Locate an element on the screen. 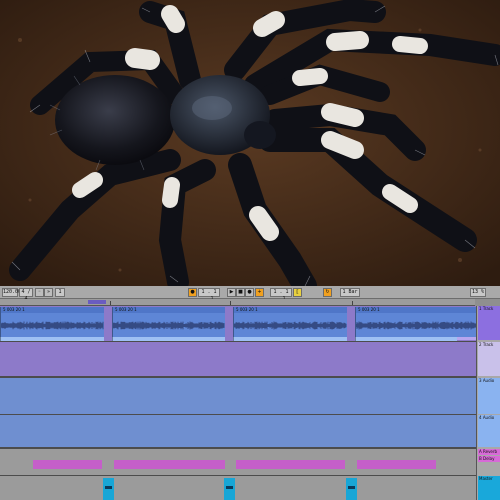 Image resolution: width=500 pixels, height=500 pixels. track-header: 3 Audio is located at coordinates (489, 396).